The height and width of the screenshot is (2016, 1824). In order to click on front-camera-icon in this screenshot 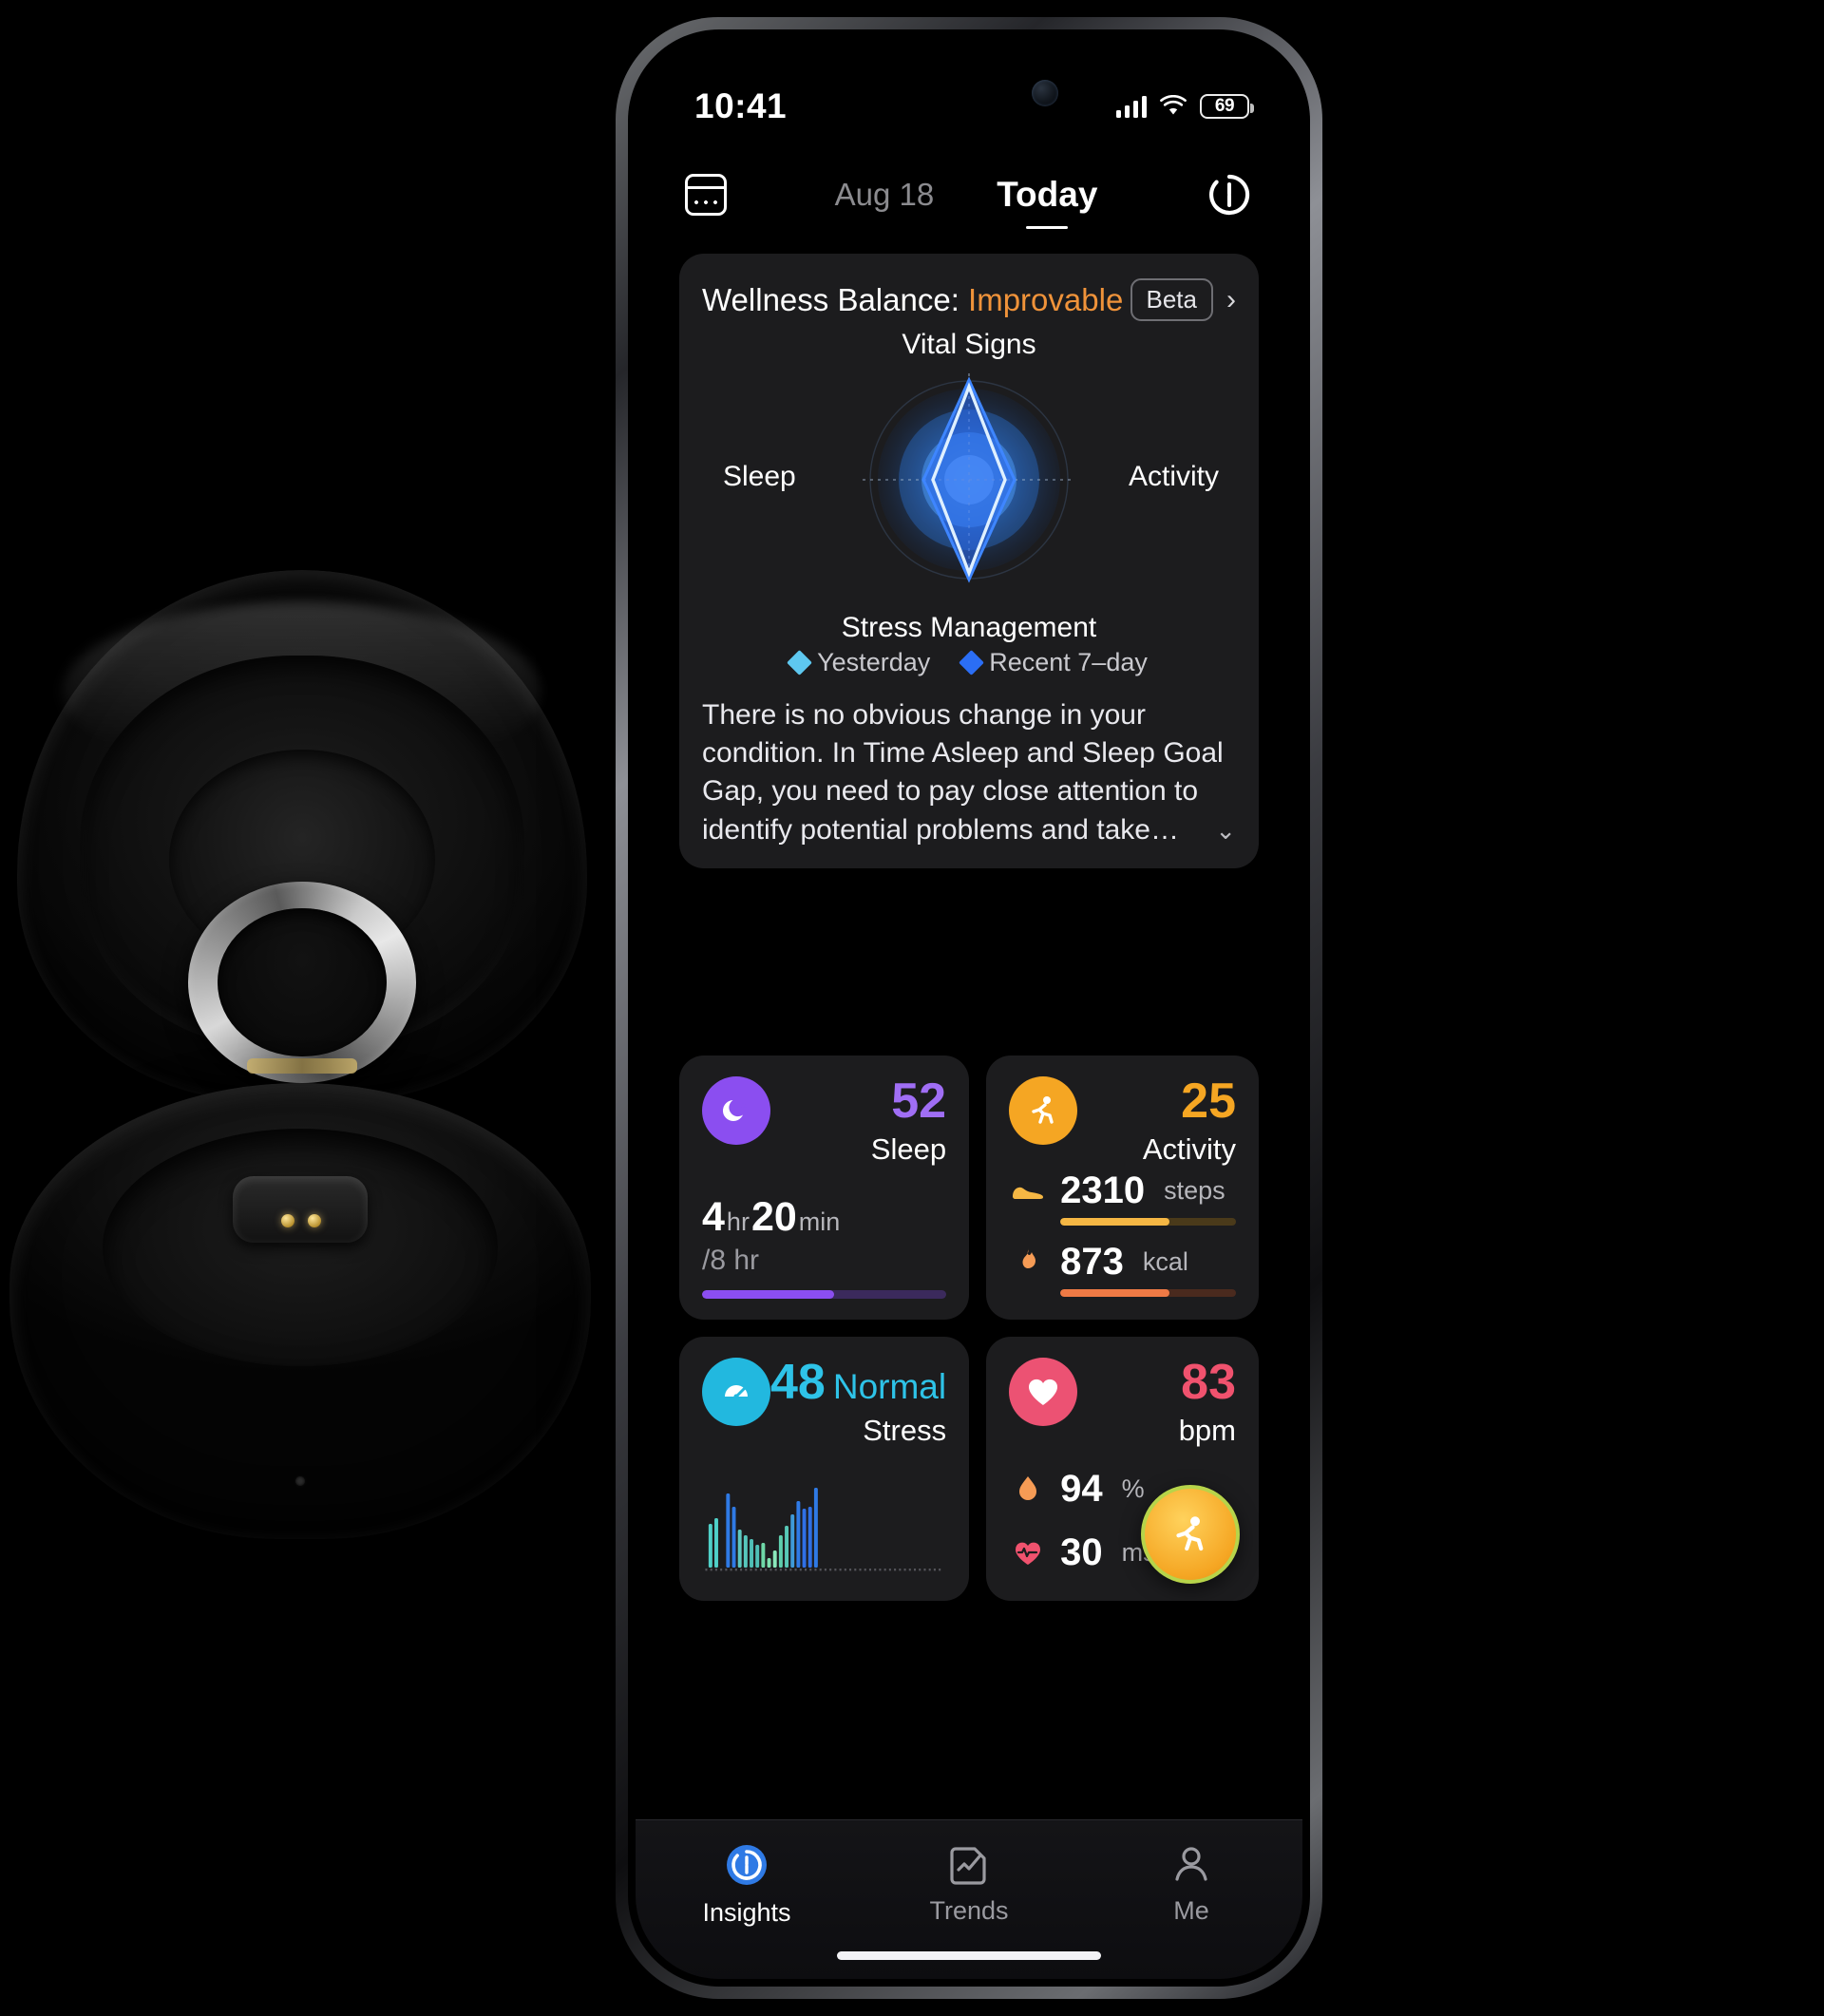, I will do `click(1045, 93)`.